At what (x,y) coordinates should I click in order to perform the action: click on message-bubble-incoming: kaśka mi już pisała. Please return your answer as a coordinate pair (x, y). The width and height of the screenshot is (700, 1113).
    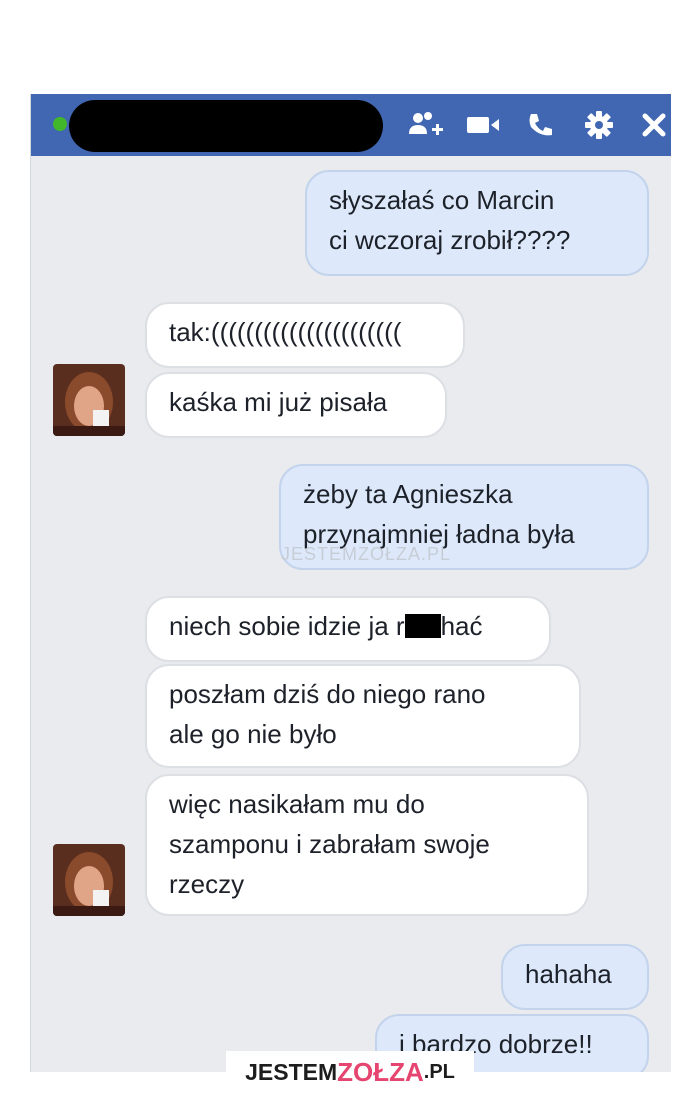
    Looking at the image, I should click on (296, 405).